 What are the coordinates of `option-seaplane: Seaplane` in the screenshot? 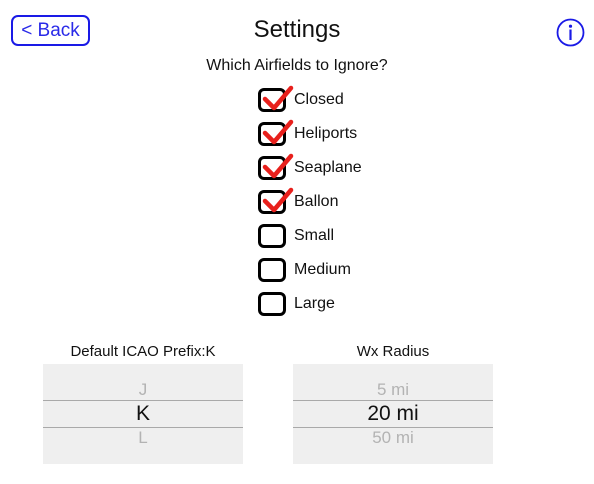 It's located at (309, 168).